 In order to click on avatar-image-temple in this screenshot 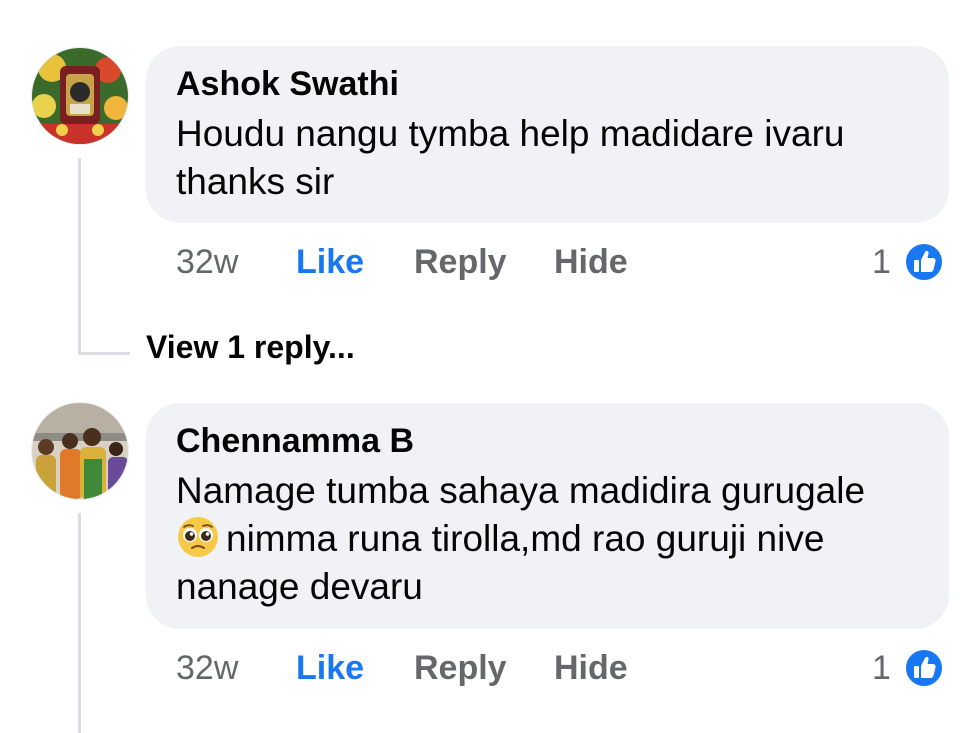, I will do `click(80, 96)`.